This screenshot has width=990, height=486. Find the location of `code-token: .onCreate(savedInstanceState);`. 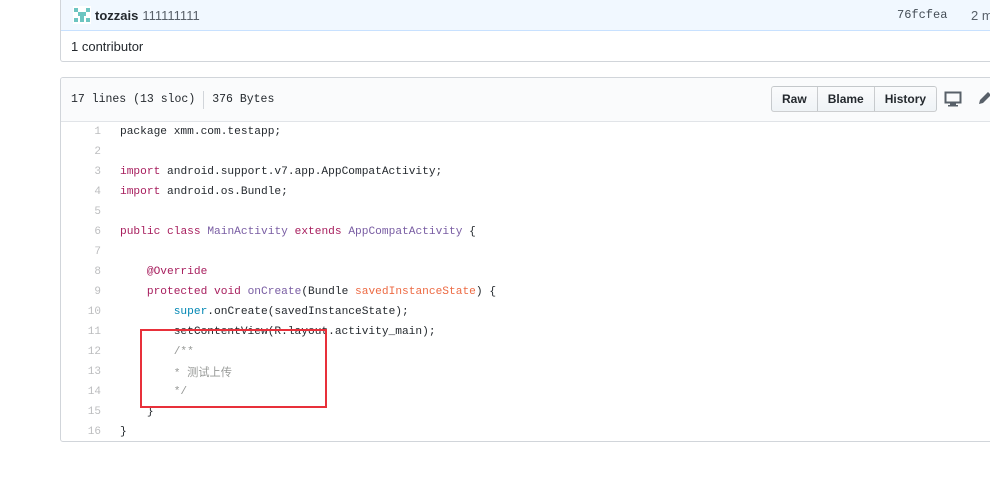

code-token: .onCreate(savedInstanceState); is located at coordinates (308, 312).